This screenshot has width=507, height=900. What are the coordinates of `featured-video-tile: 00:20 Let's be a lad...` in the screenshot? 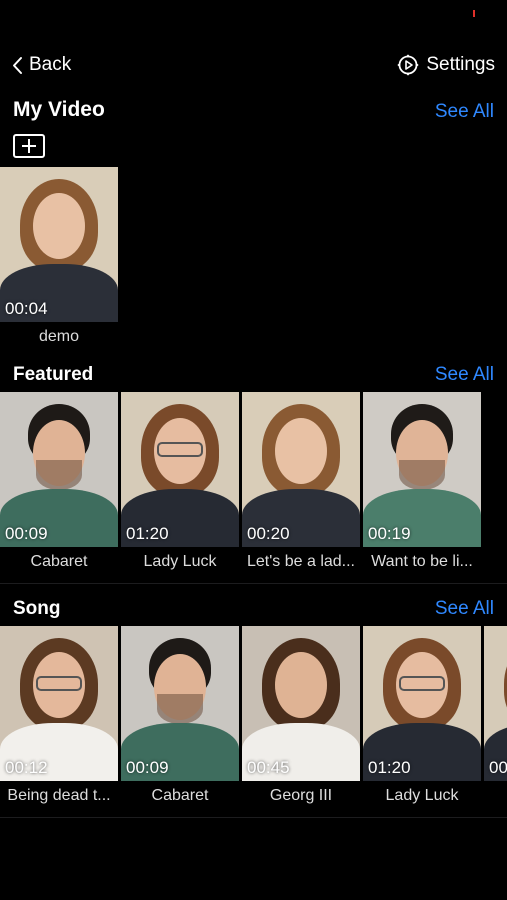 It's located at (301, 481).